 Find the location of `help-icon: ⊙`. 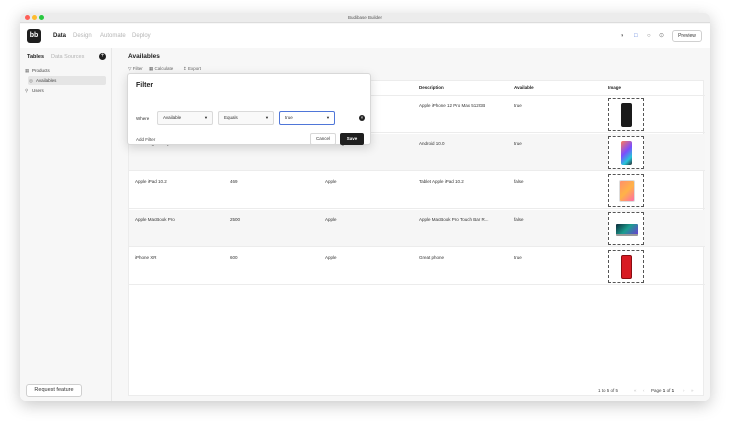

help-icon: ⊙ is located at coordinates (661, 36).